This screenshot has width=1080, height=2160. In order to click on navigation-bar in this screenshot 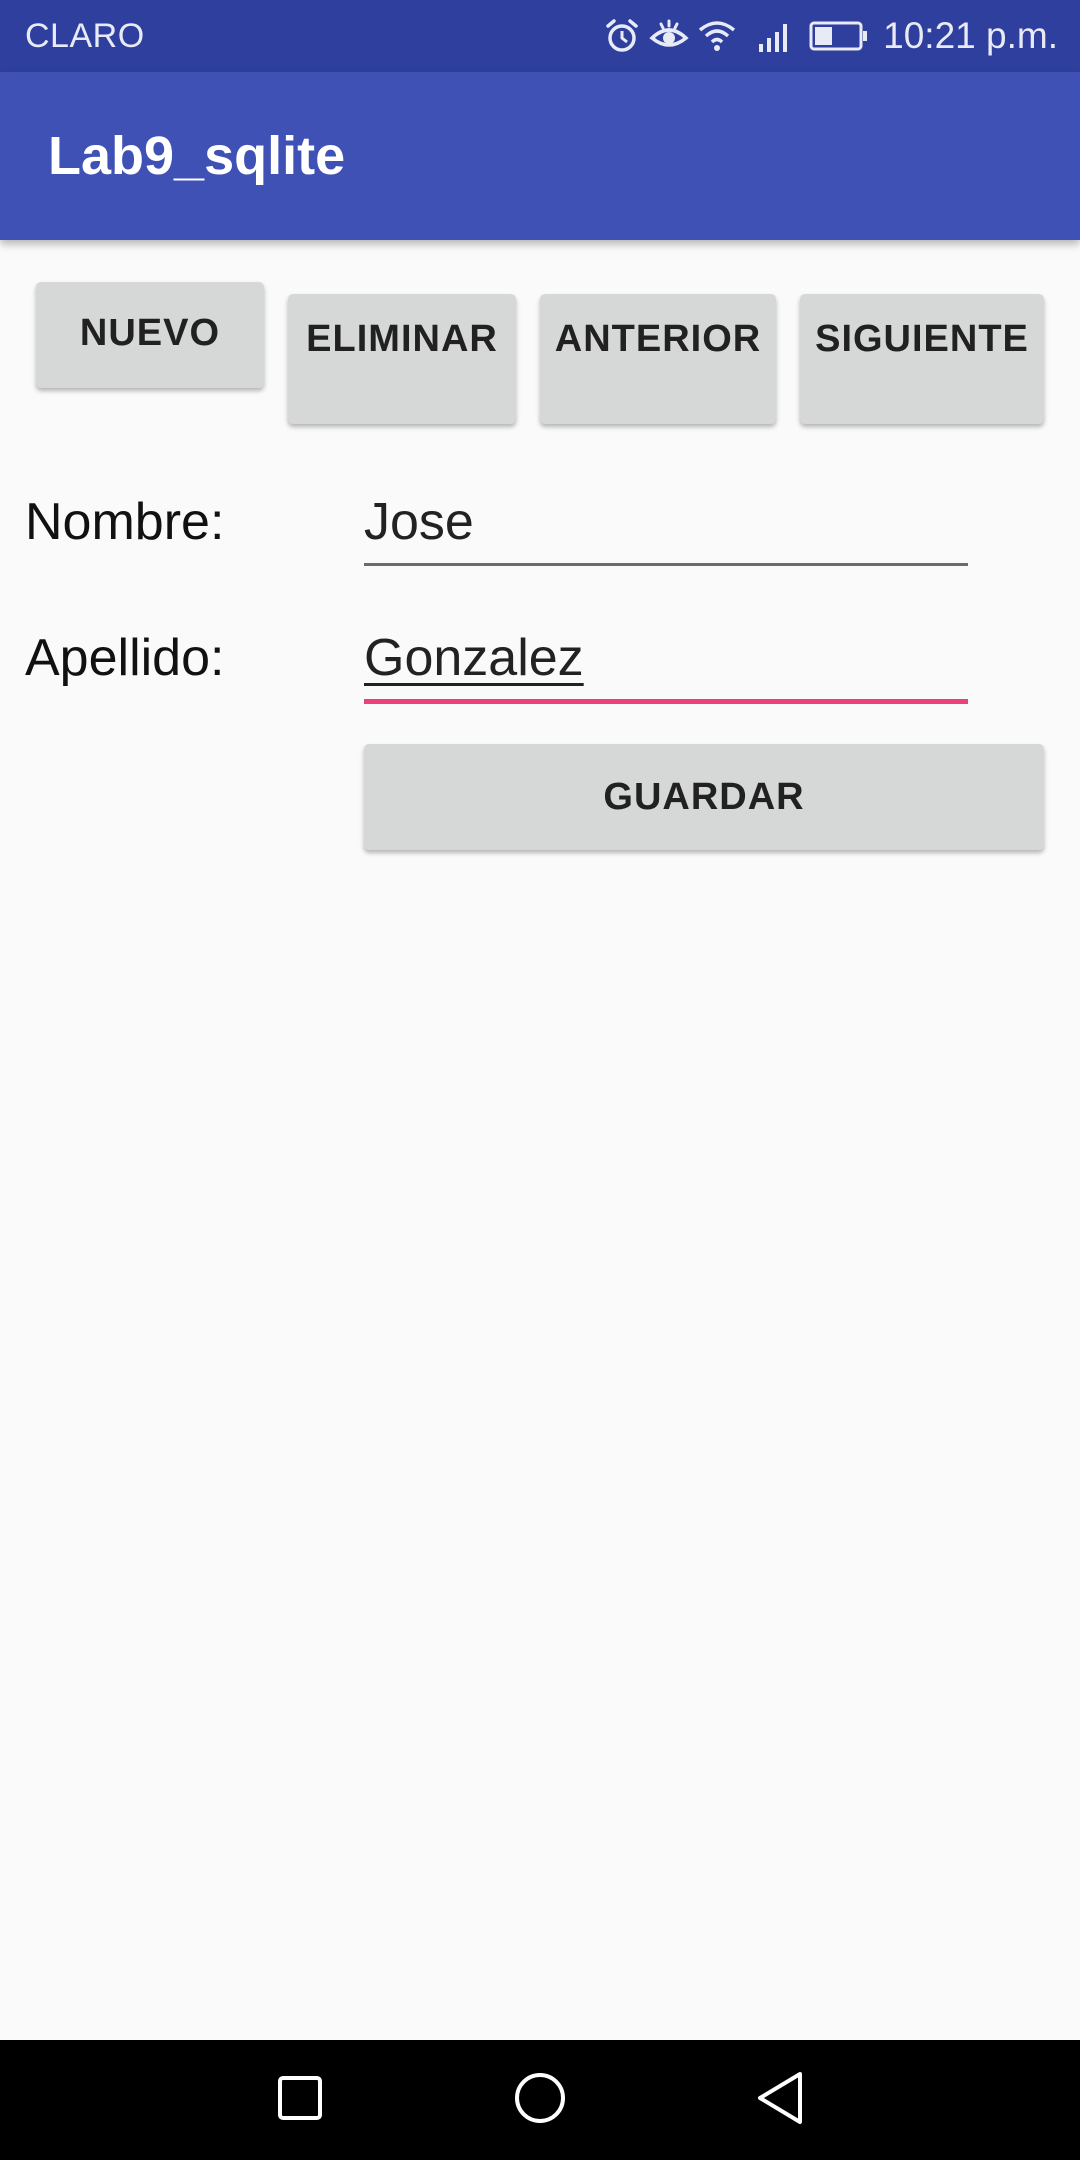, I will do `click(540, 2100)`.